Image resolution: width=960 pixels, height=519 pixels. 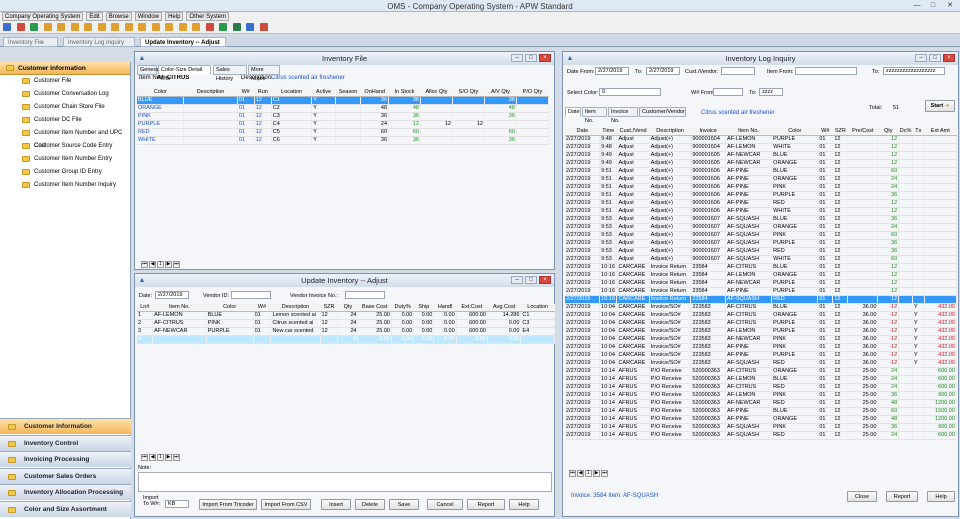 I want to click on maximize-icon: □, so click(x=933, y=5).